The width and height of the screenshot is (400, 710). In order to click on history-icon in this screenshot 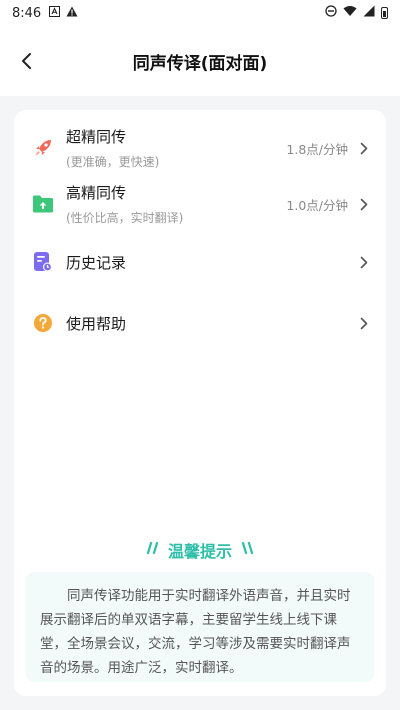, I will do `click(43, 262)`.